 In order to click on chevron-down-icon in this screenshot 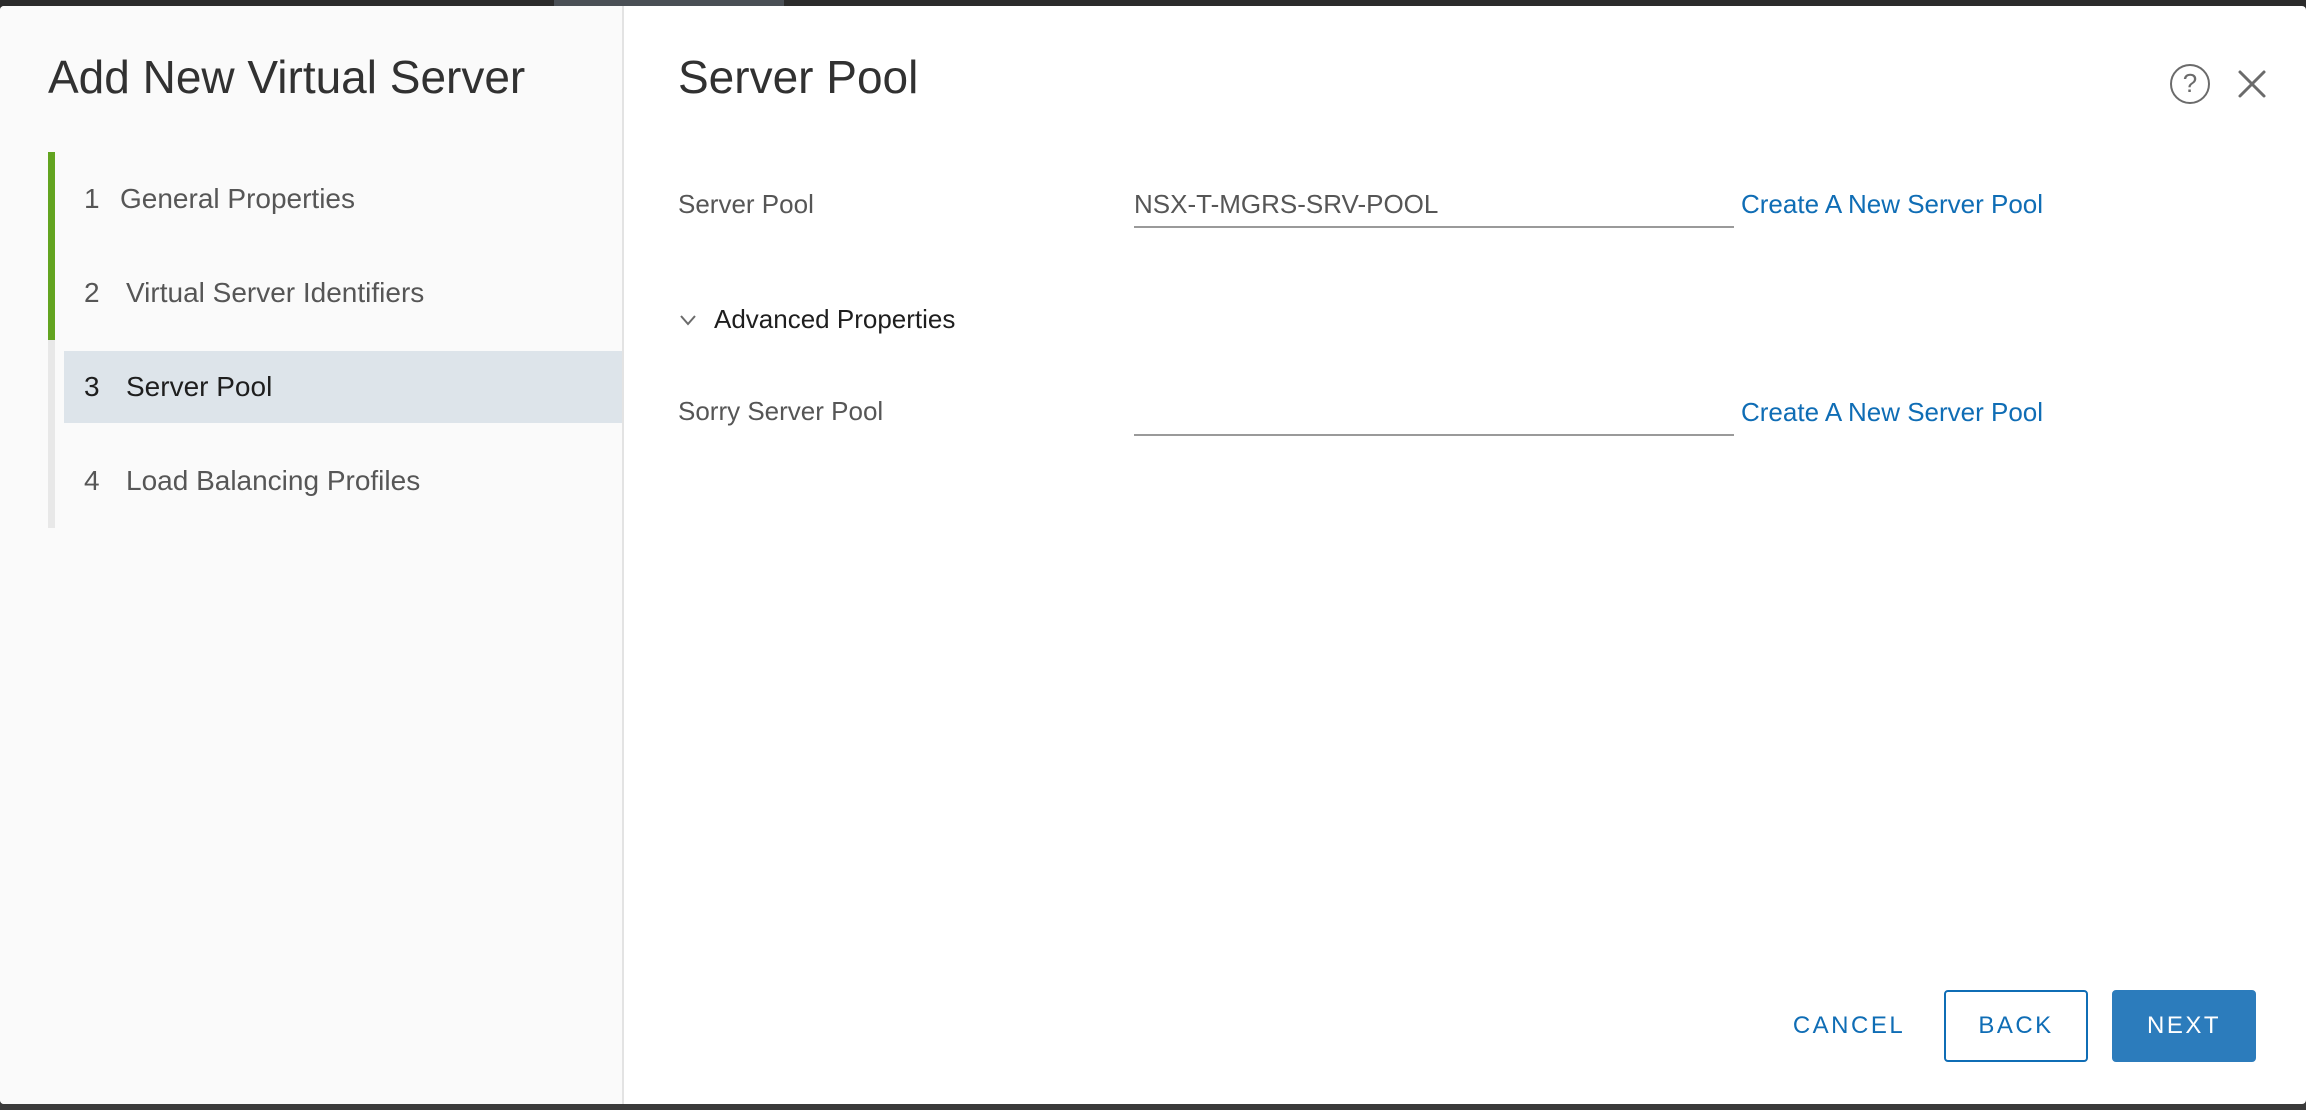, I will do `click(688, 320)`.